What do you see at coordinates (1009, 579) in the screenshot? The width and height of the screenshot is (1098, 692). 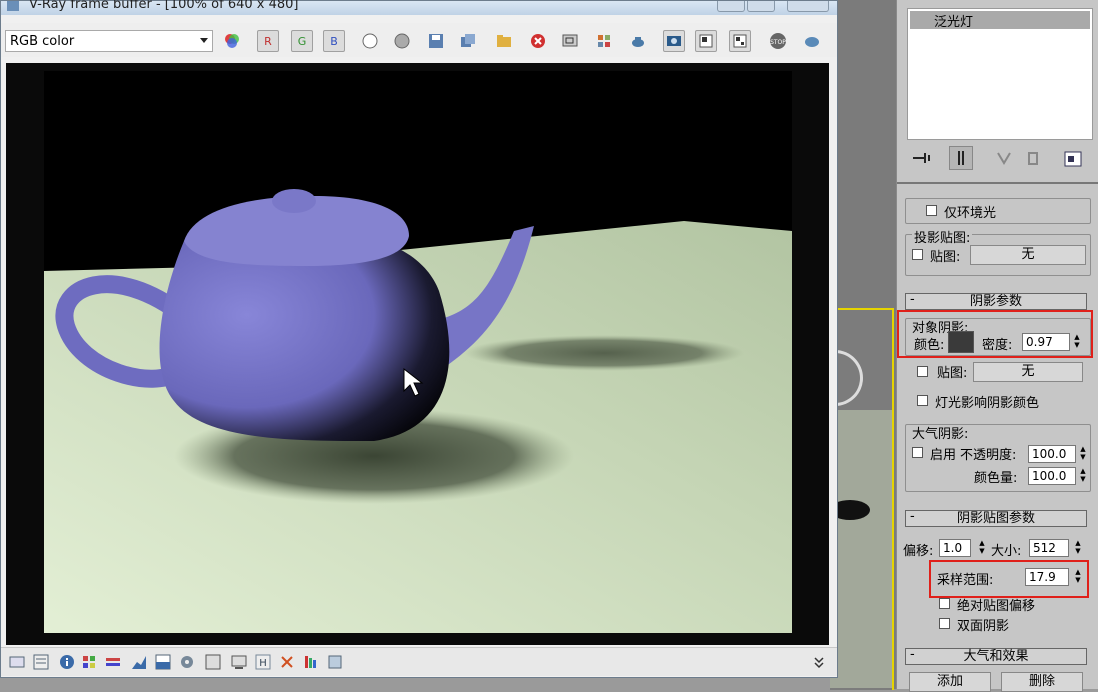 I see `highlight-sample-range` at bounding box center [1009, 579].